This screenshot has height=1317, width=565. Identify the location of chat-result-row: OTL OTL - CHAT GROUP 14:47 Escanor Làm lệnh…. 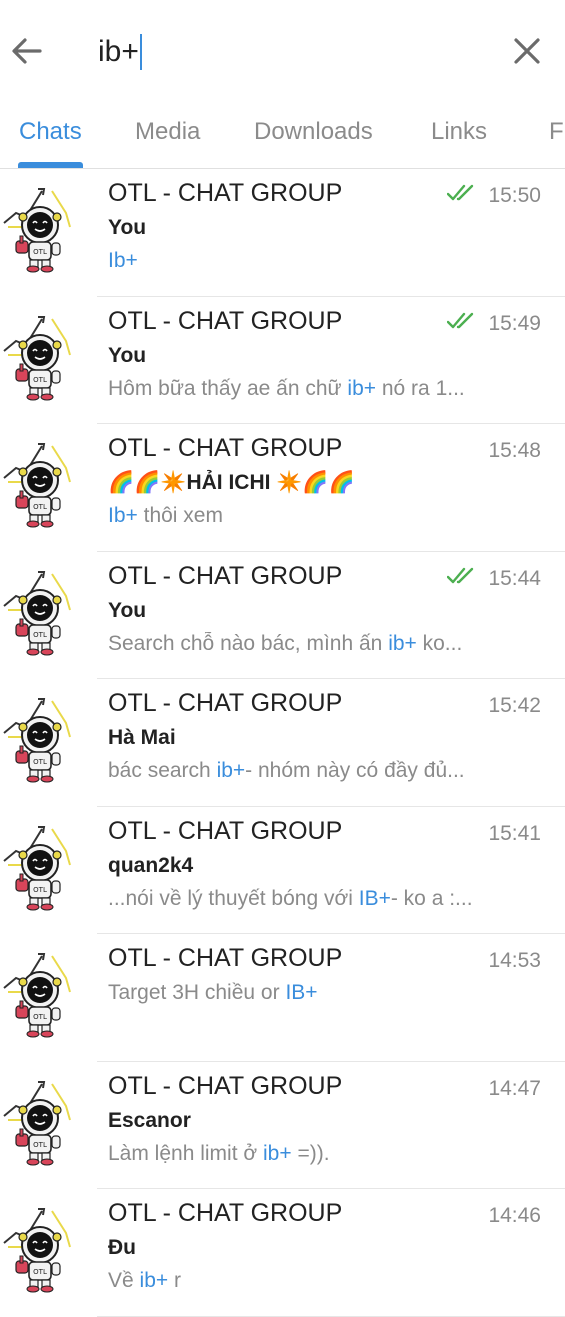
(282, 1125).